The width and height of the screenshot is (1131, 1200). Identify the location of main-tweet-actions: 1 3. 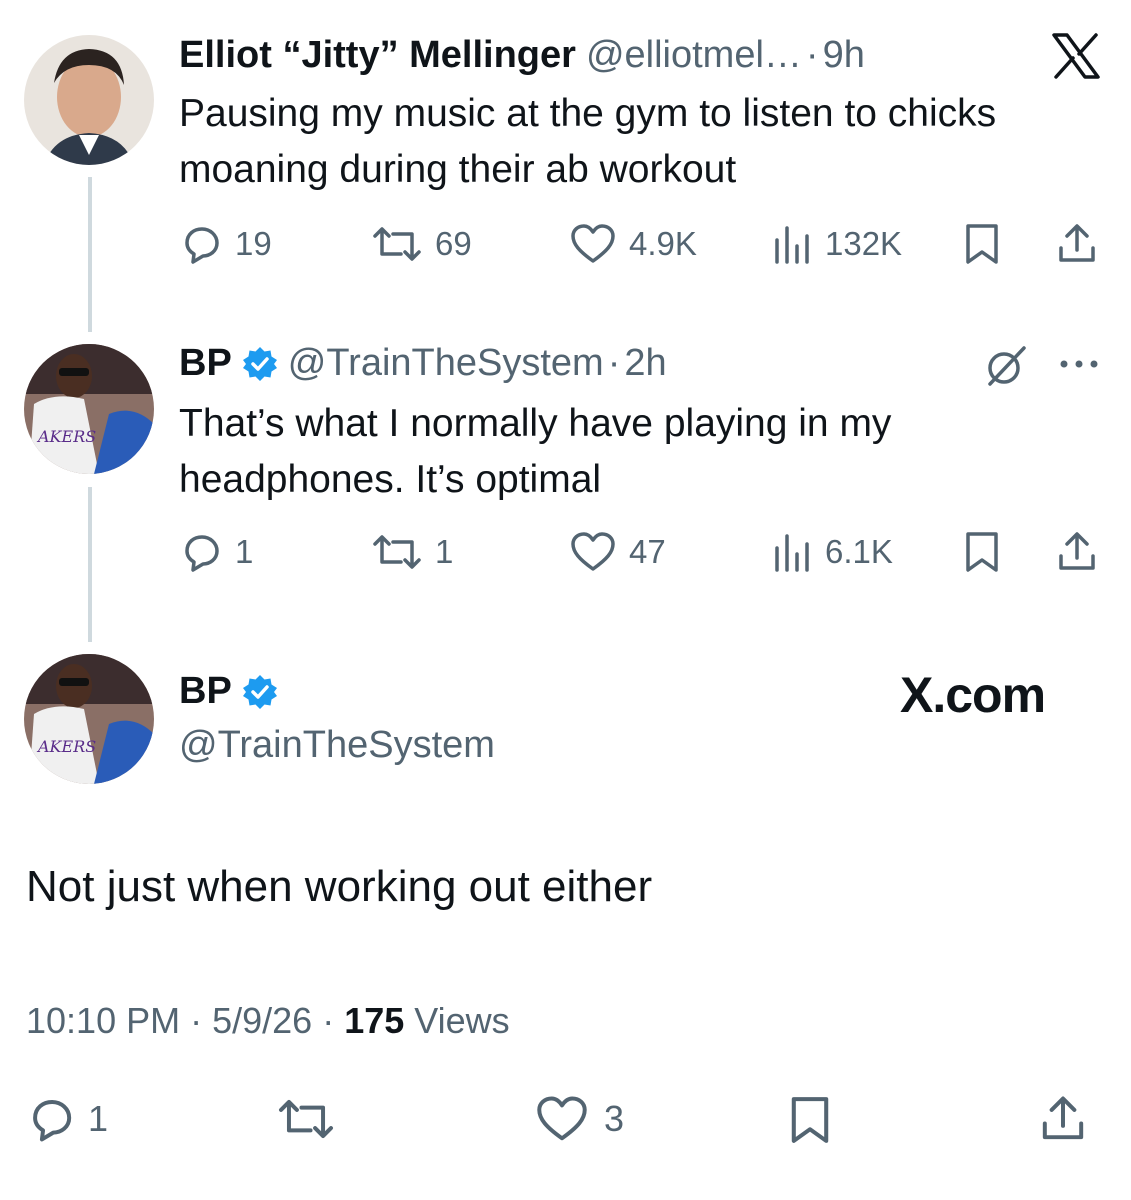
(566, 1119).